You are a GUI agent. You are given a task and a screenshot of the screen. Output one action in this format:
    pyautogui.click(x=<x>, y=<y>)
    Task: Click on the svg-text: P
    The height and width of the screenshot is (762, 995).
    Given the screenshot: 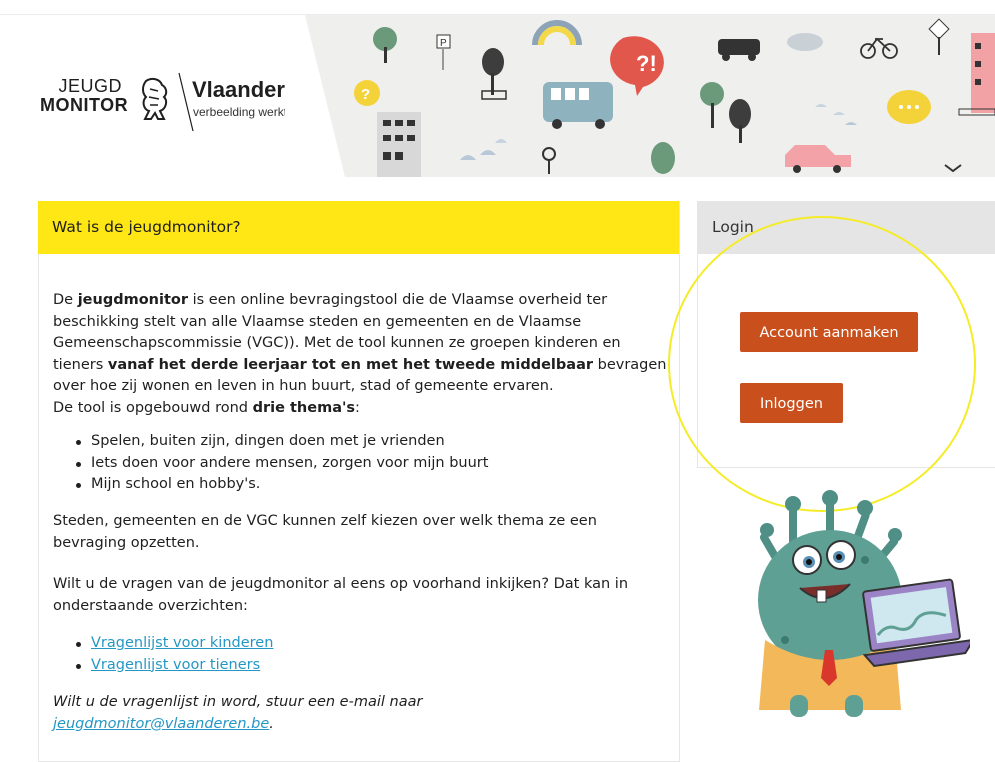 What is the action you would take?
    pyautogui.click(x=443, y=43)
    